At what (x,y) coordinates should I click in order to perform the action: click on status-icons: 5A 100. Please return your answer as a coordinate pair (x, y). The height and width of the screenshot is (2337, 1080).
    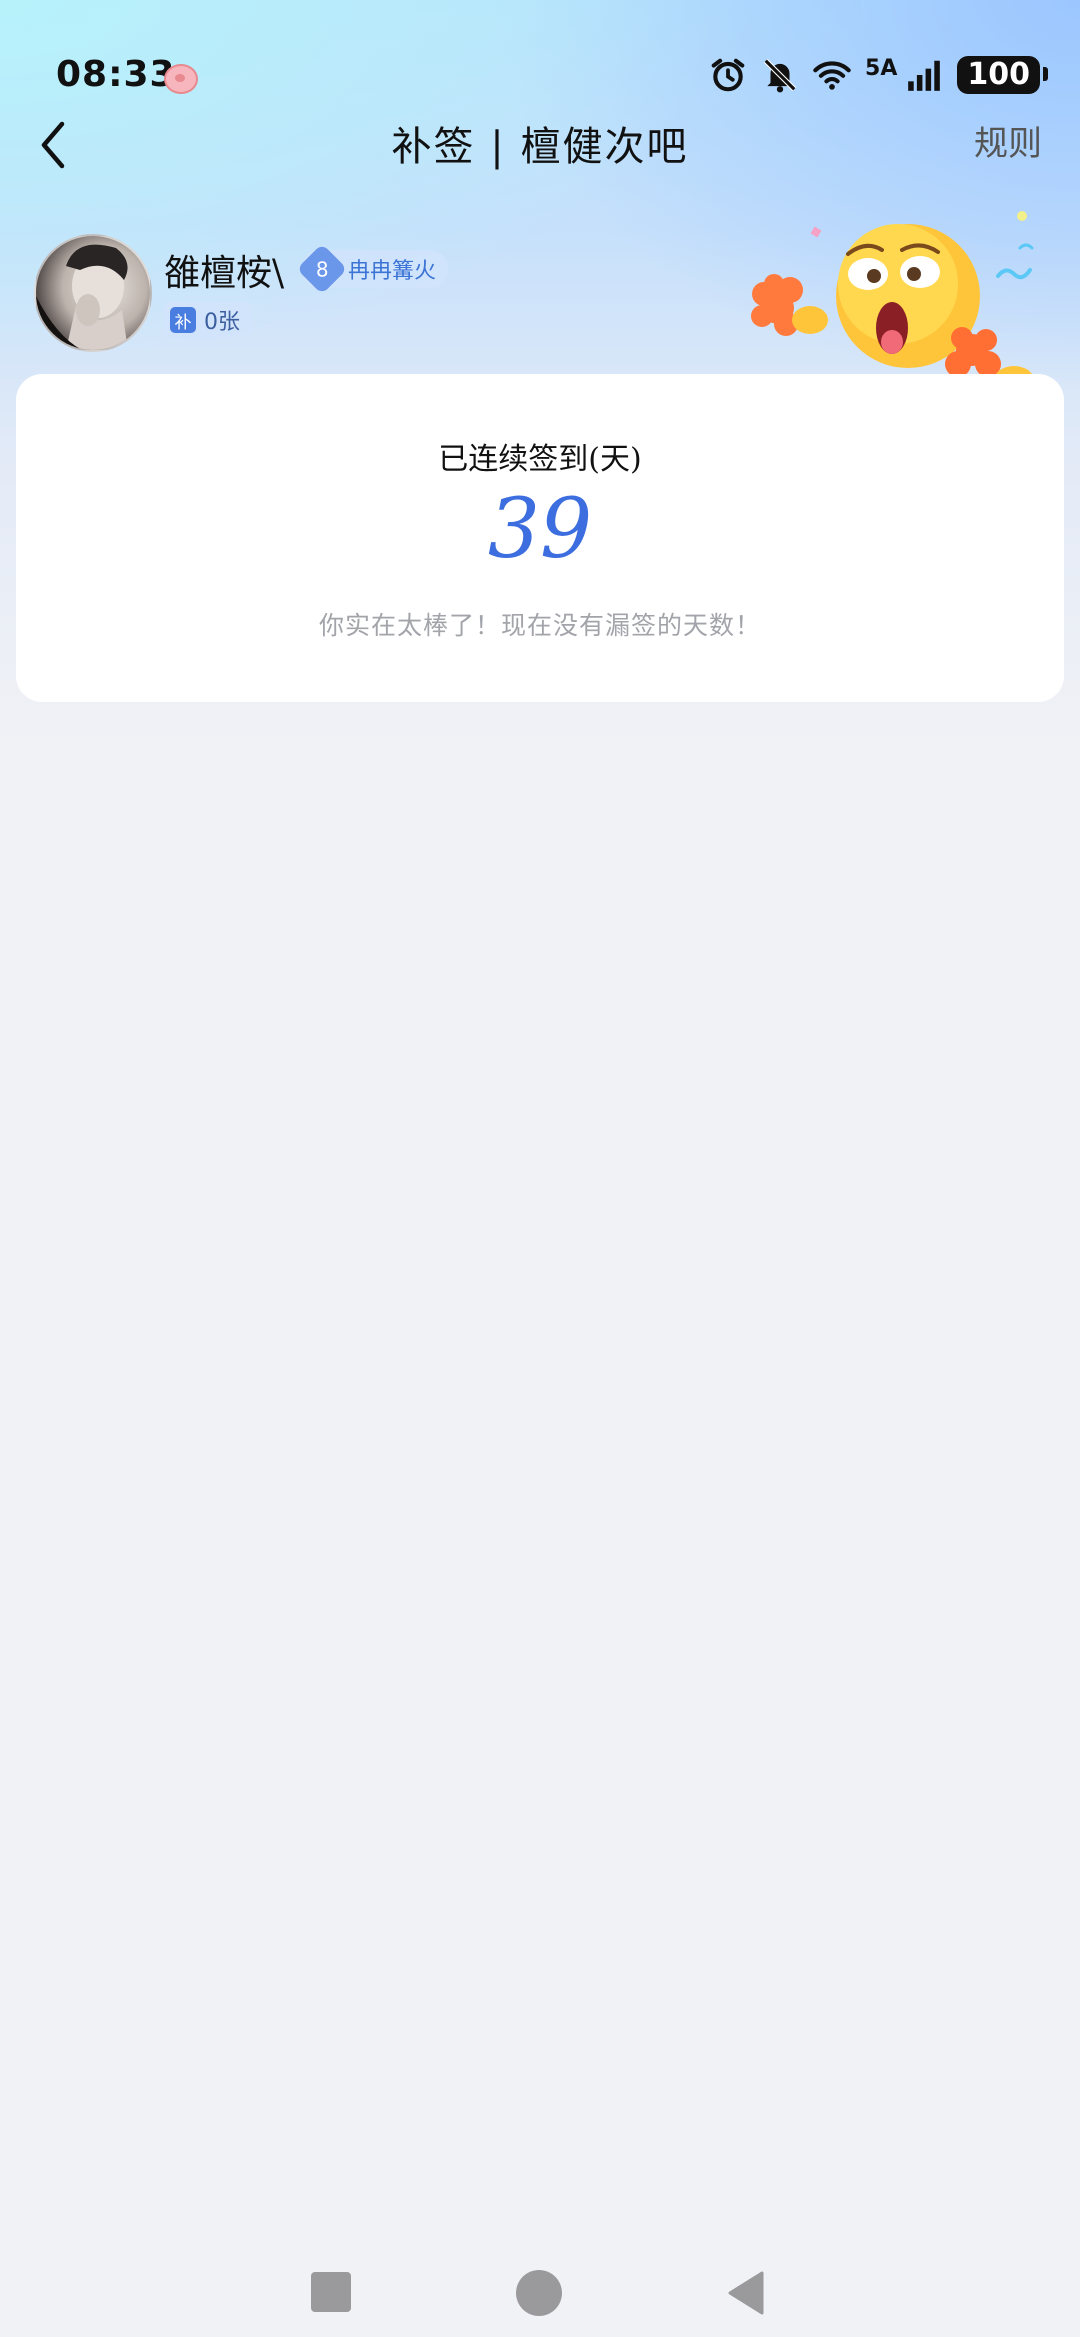
    Looking at the image, I should click on (878, 75).